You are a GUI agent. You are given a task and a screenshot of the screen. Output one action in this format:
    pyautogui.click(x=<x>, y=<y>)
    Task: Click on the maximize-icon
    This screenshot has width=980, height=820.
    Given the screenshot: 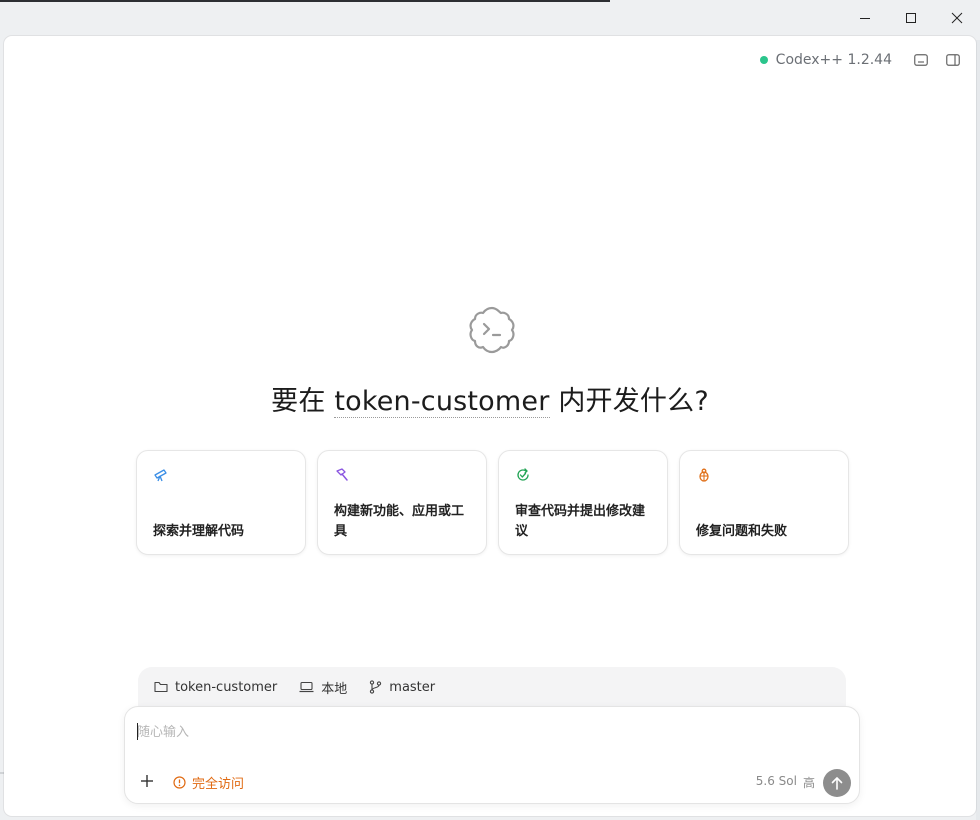 What is the action you would take?
    pyautogui.click(x=911, y=18)
    